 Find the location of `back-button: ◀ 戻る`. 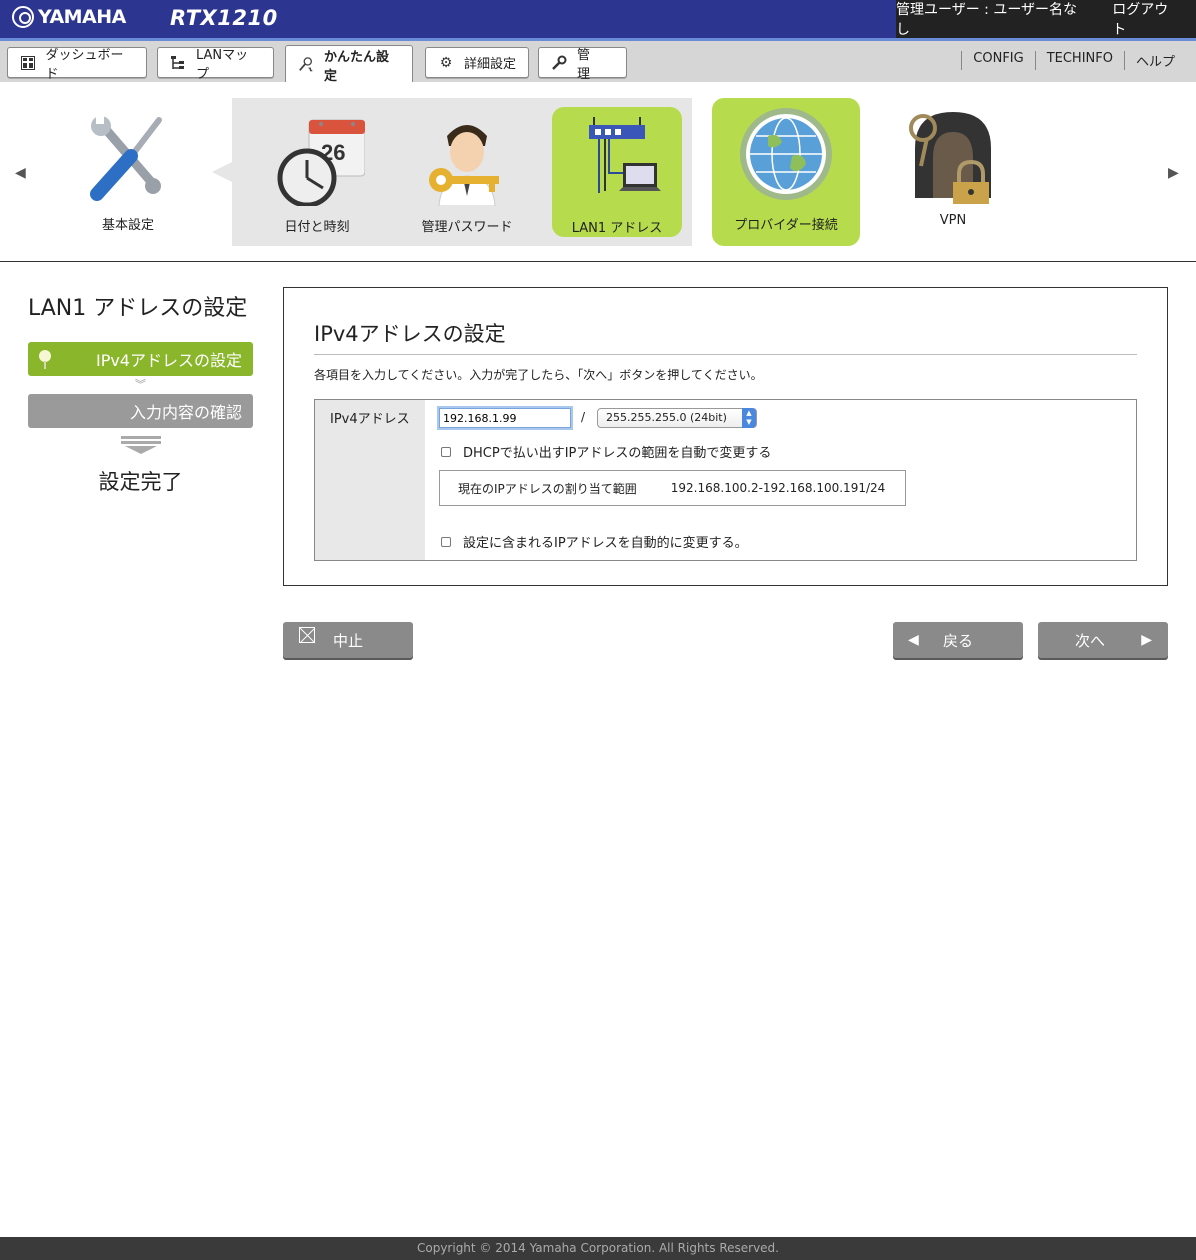

back-button: ◀ 戻る is located at coordinates (958, 640).